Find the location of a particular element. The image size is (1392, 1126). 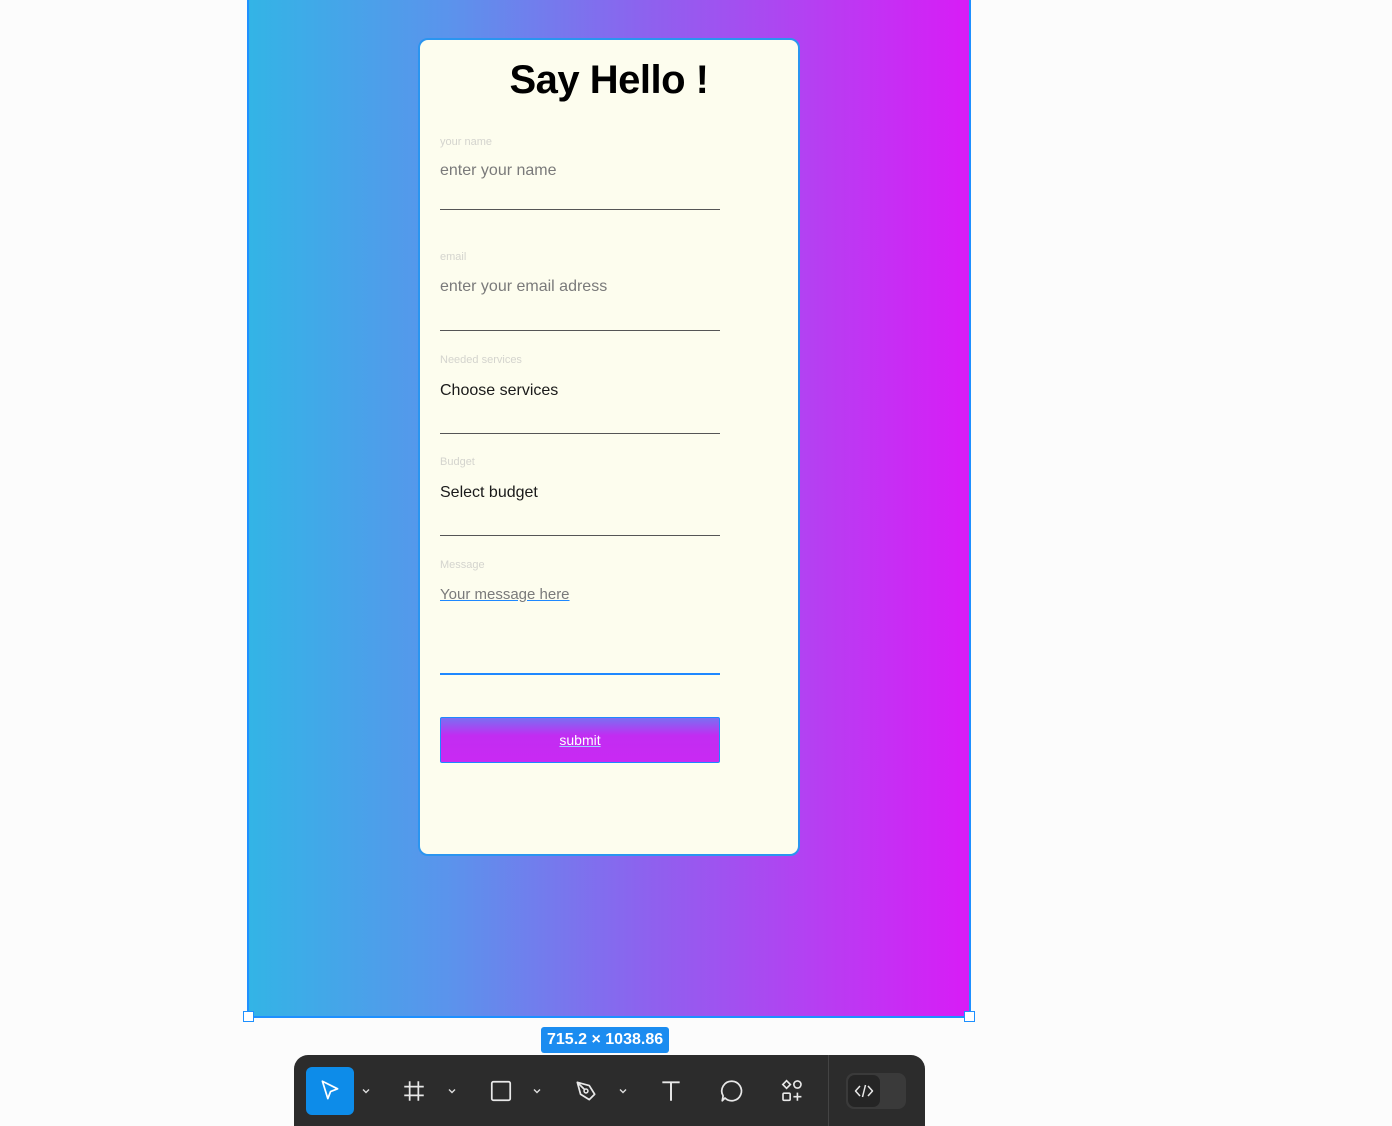

toolbar-divider is located at coordinates (828, 1090).